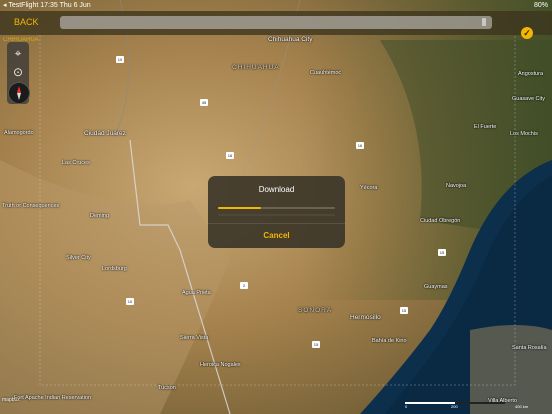 This screenshot has width=552, height=414. What do you see at coordinates (531, 74) in the screenshot?
I see `map-label-angostura: Angostura` at bounding box center [531, 74].